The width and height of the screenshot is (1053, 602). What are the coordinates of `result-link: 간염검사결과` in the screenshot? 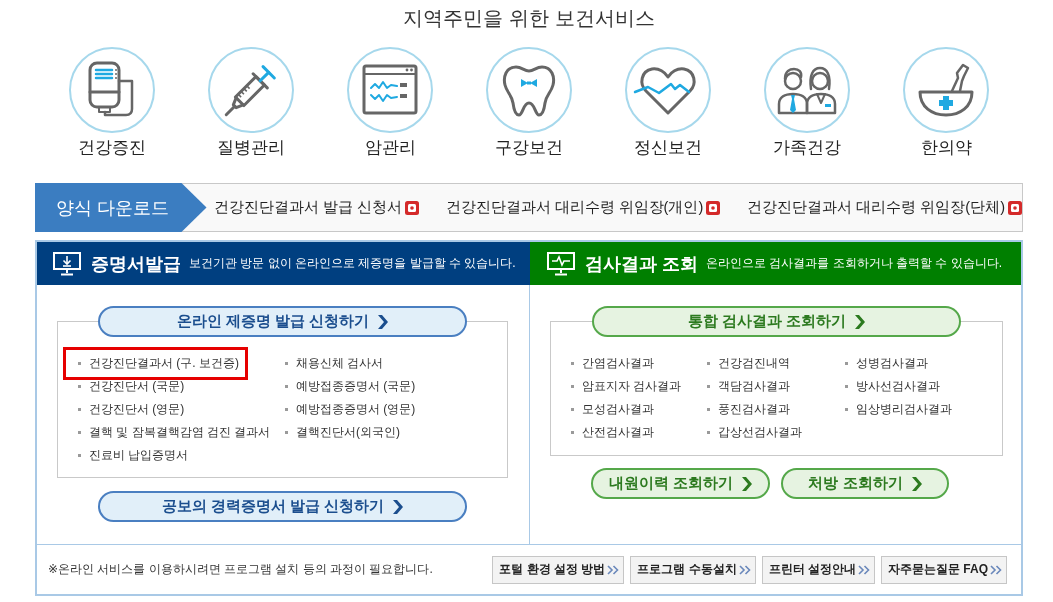 It's located at (612, 363).